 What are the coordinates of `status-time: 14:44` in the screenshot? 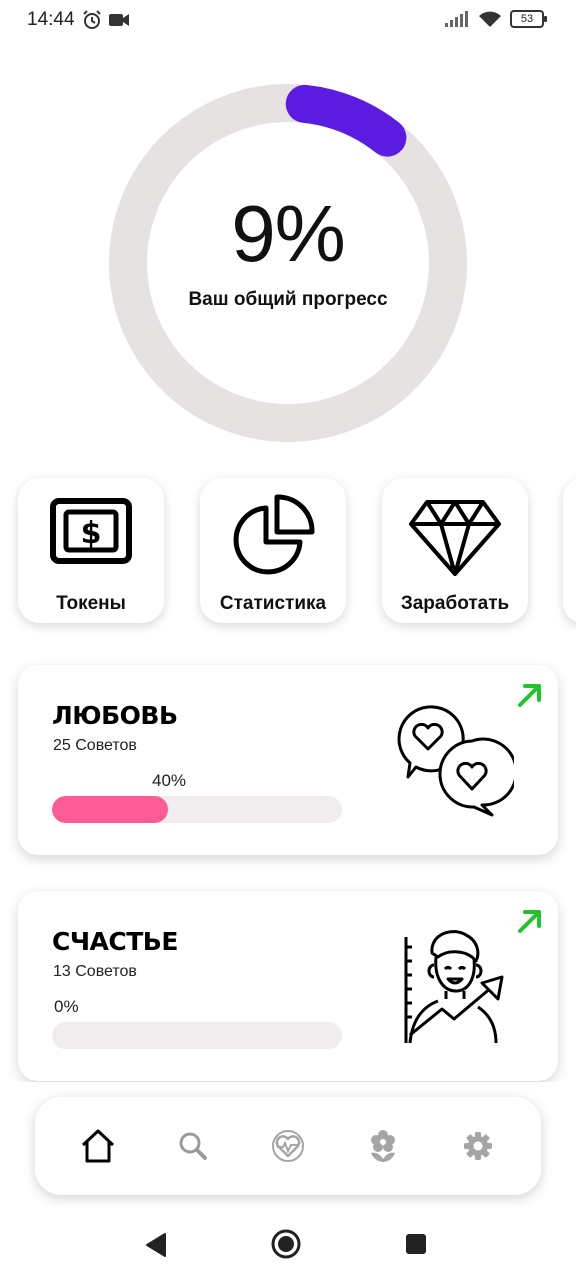 It's located at (51, 19).